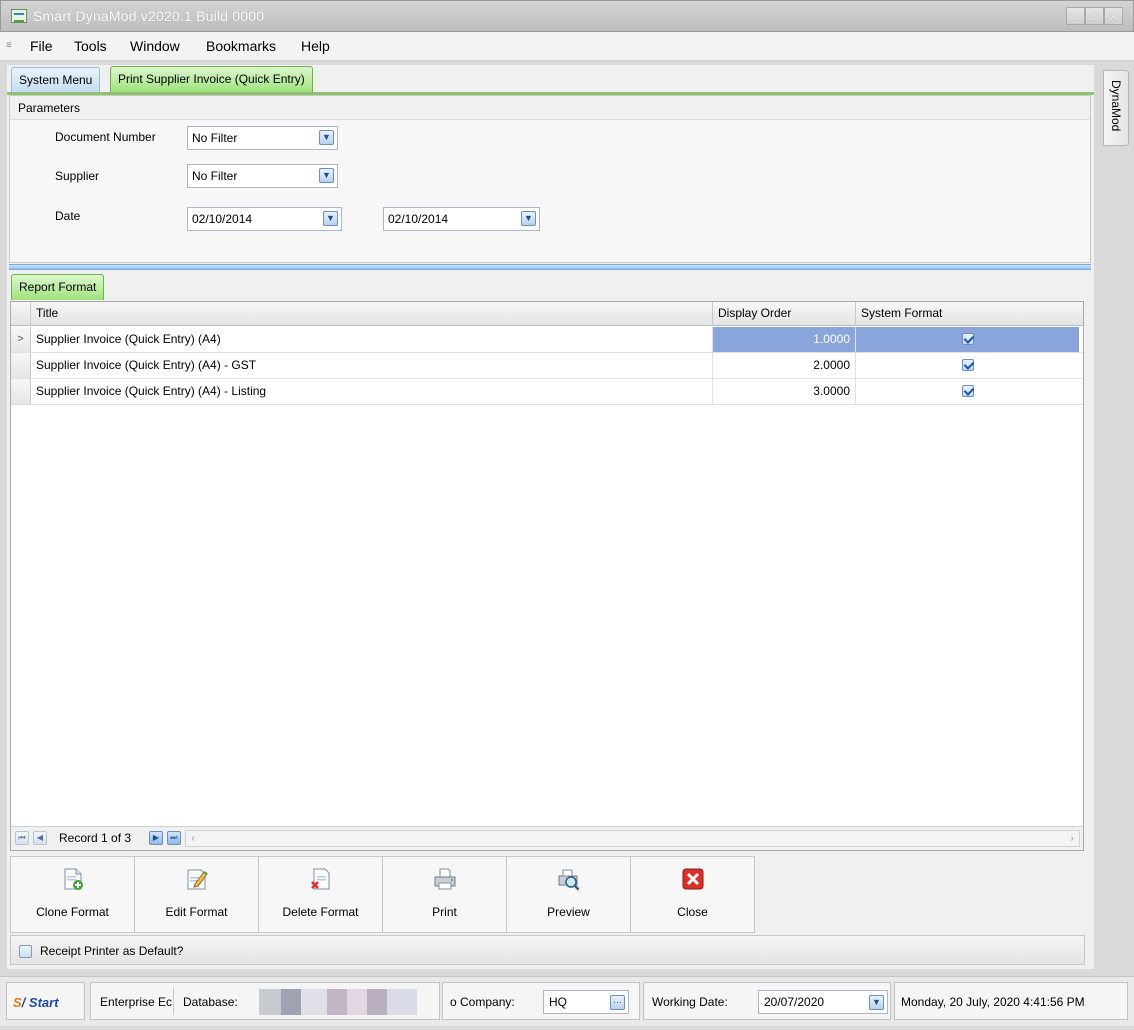  What do you see at coordinates (784, 391) in the screenshot?
I see `row-display-order: 3.0000` at bounding box center [784, 391].